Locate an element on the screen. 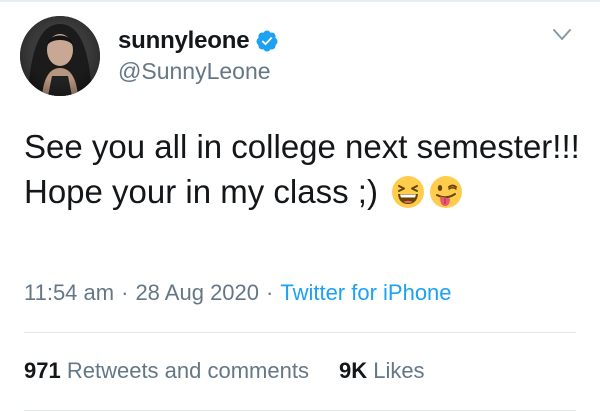 The height and width of the screenshot is (412, 600). avatar is located at coordinates (60, 56).